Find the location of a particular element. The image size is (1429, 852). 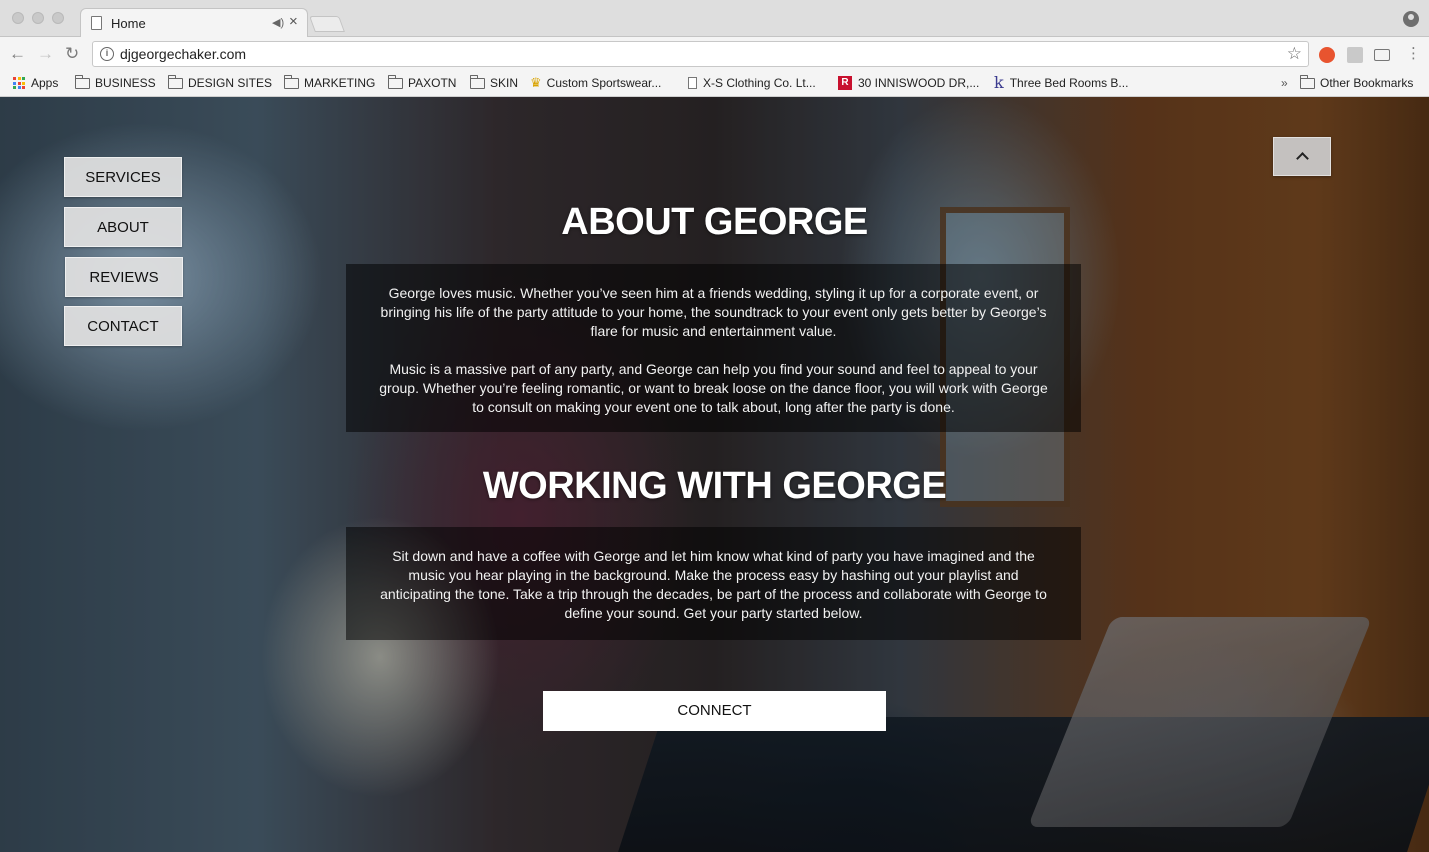

scroll-to-top-button is located at coordinates (1302, 156).